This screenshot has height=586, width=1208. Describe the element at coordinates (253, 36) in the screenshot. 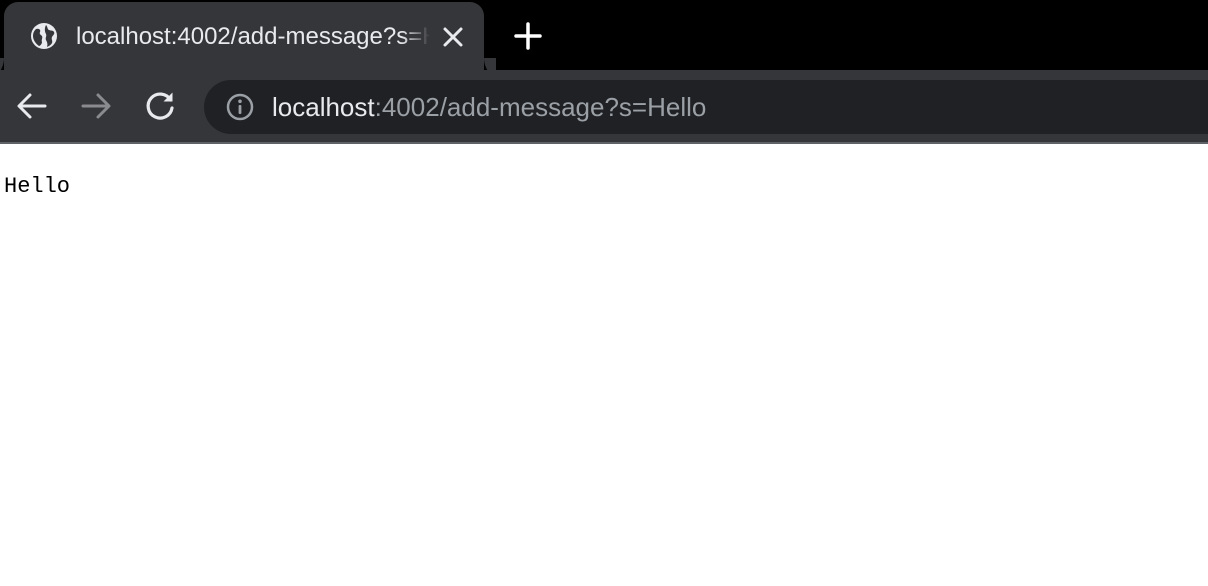

I see `tab-title: localhost:4002/add-message?s=Hello` at that location.